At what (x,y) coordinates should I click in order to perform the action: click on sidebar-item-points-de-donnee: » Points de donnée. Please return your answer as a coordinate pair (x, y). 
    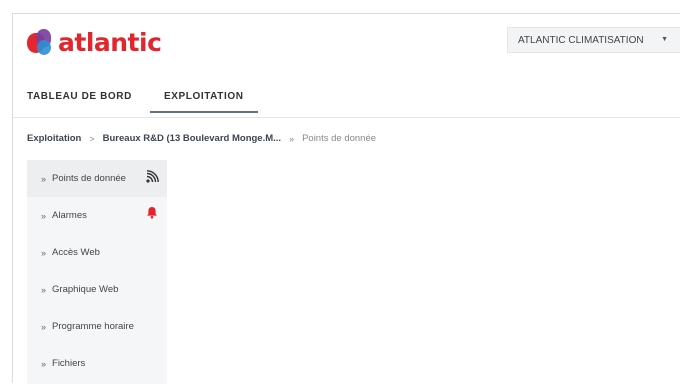
    Looking at the image, I should click on (97, 178).